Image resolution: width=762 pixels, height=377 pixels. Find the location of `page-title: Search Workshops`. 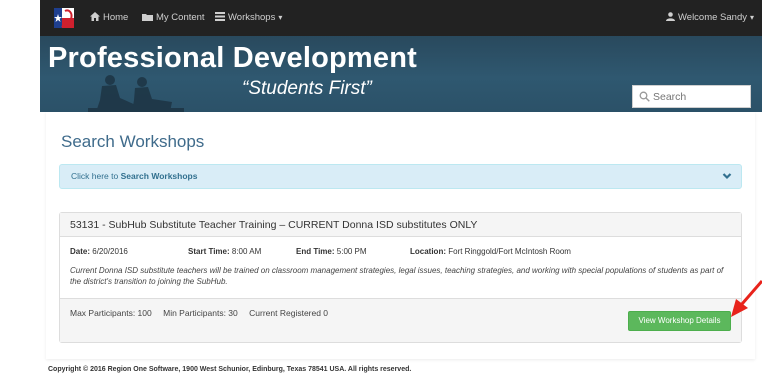

page-title: Search Workshops is located at coordinates (133, 141).